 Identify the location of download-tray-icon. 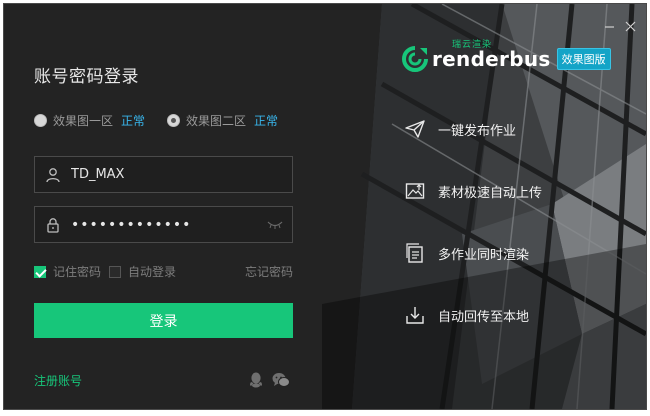
(415, 315).